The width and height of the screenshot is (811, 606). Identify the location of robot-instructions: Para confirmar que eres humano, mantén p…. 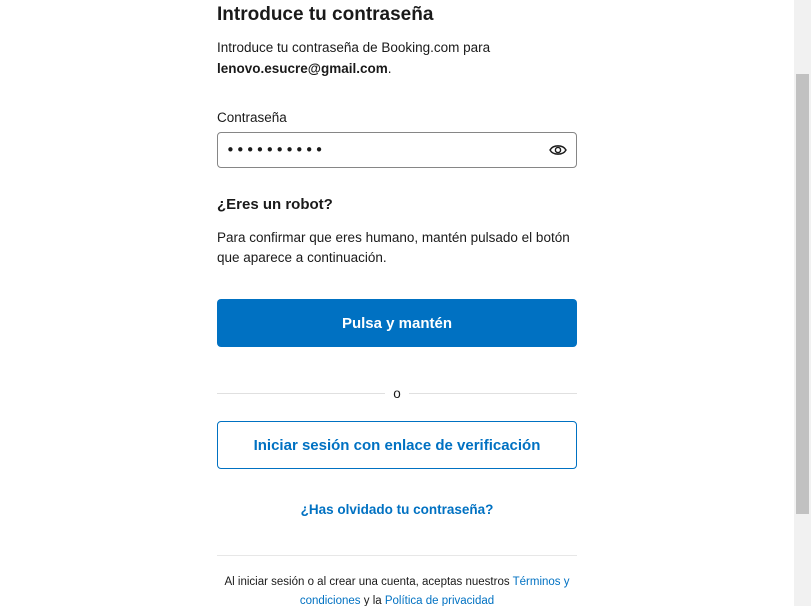
(393, 247).